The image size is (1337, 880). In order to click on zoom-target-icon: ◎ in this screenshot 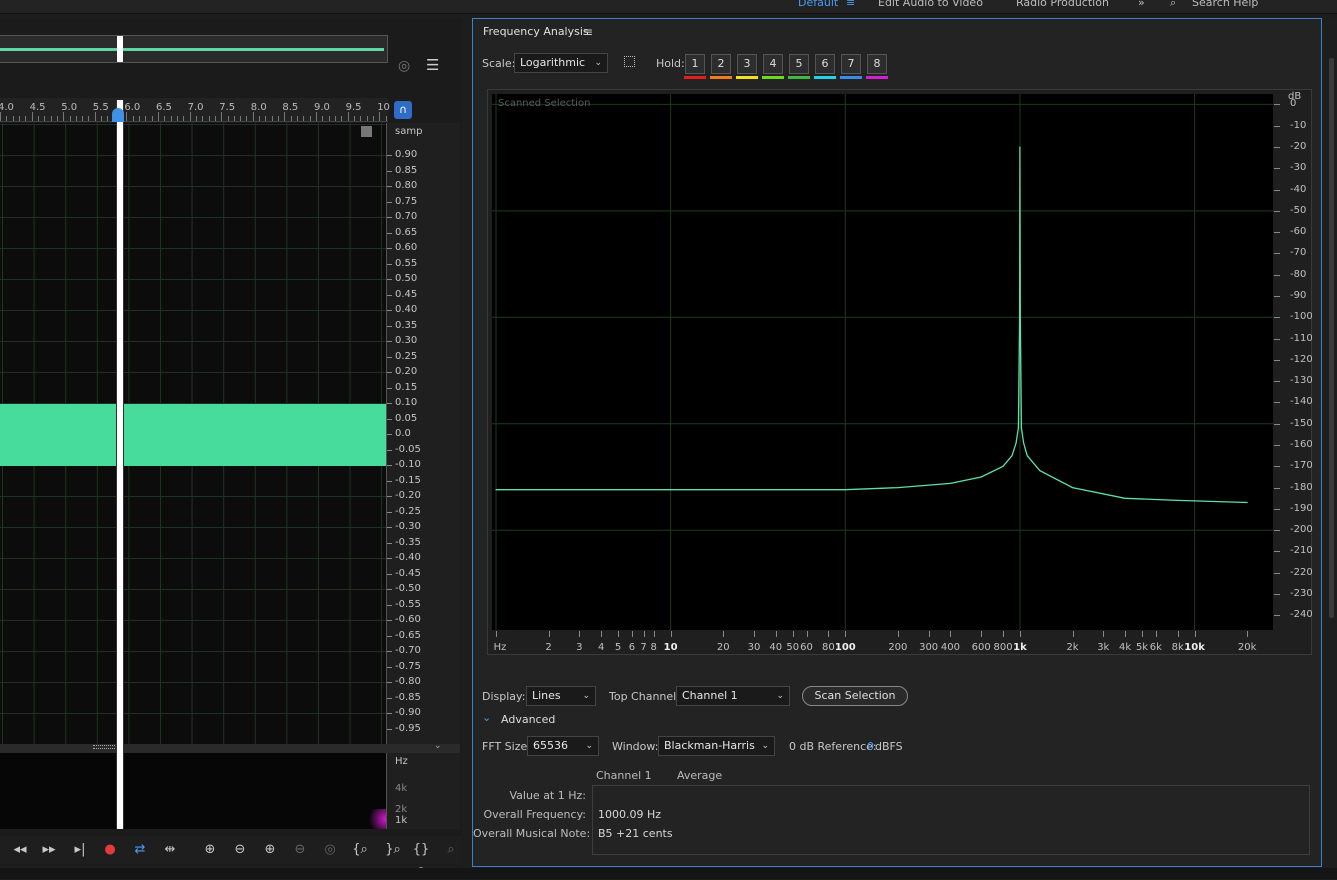, I will do `click(404, 66)`.